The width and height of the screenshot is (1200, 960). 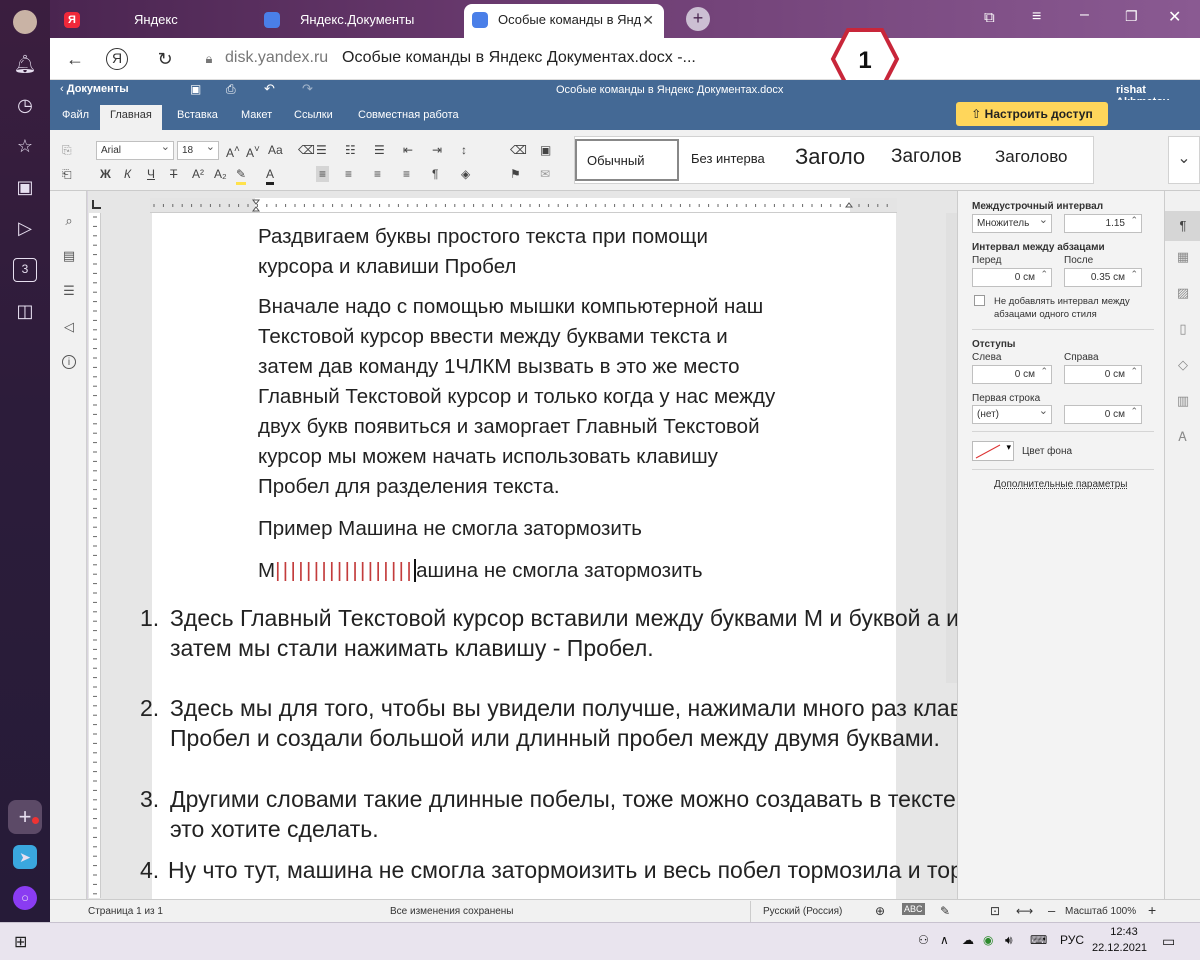 What do you see at coordinates (1174, 17) in the screenshot?
I see `close-window-icon: ✕` at bounding box center [1174, 17].